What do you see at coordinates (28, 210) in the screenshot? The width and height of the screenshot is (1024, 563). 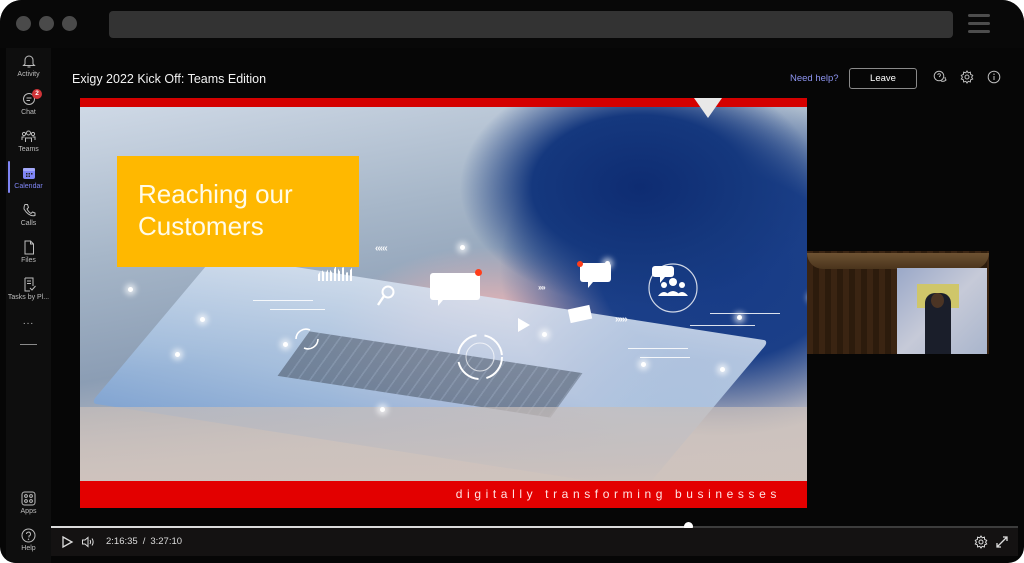 I see `phone-icon` at bounding box center [28, 210].